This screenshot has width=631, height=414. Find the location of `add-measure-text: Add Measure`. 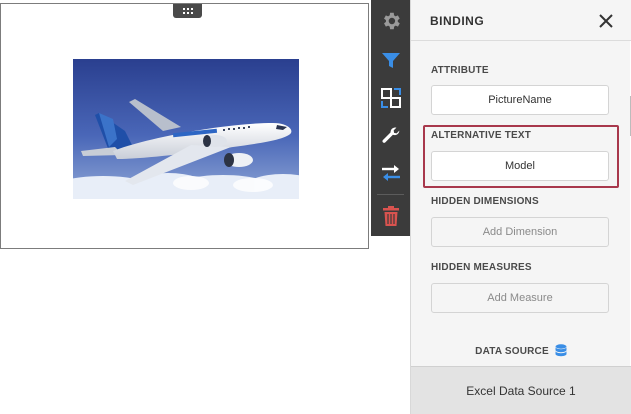

add-measure-text: Add Measure is located at coordinates (520, 298).